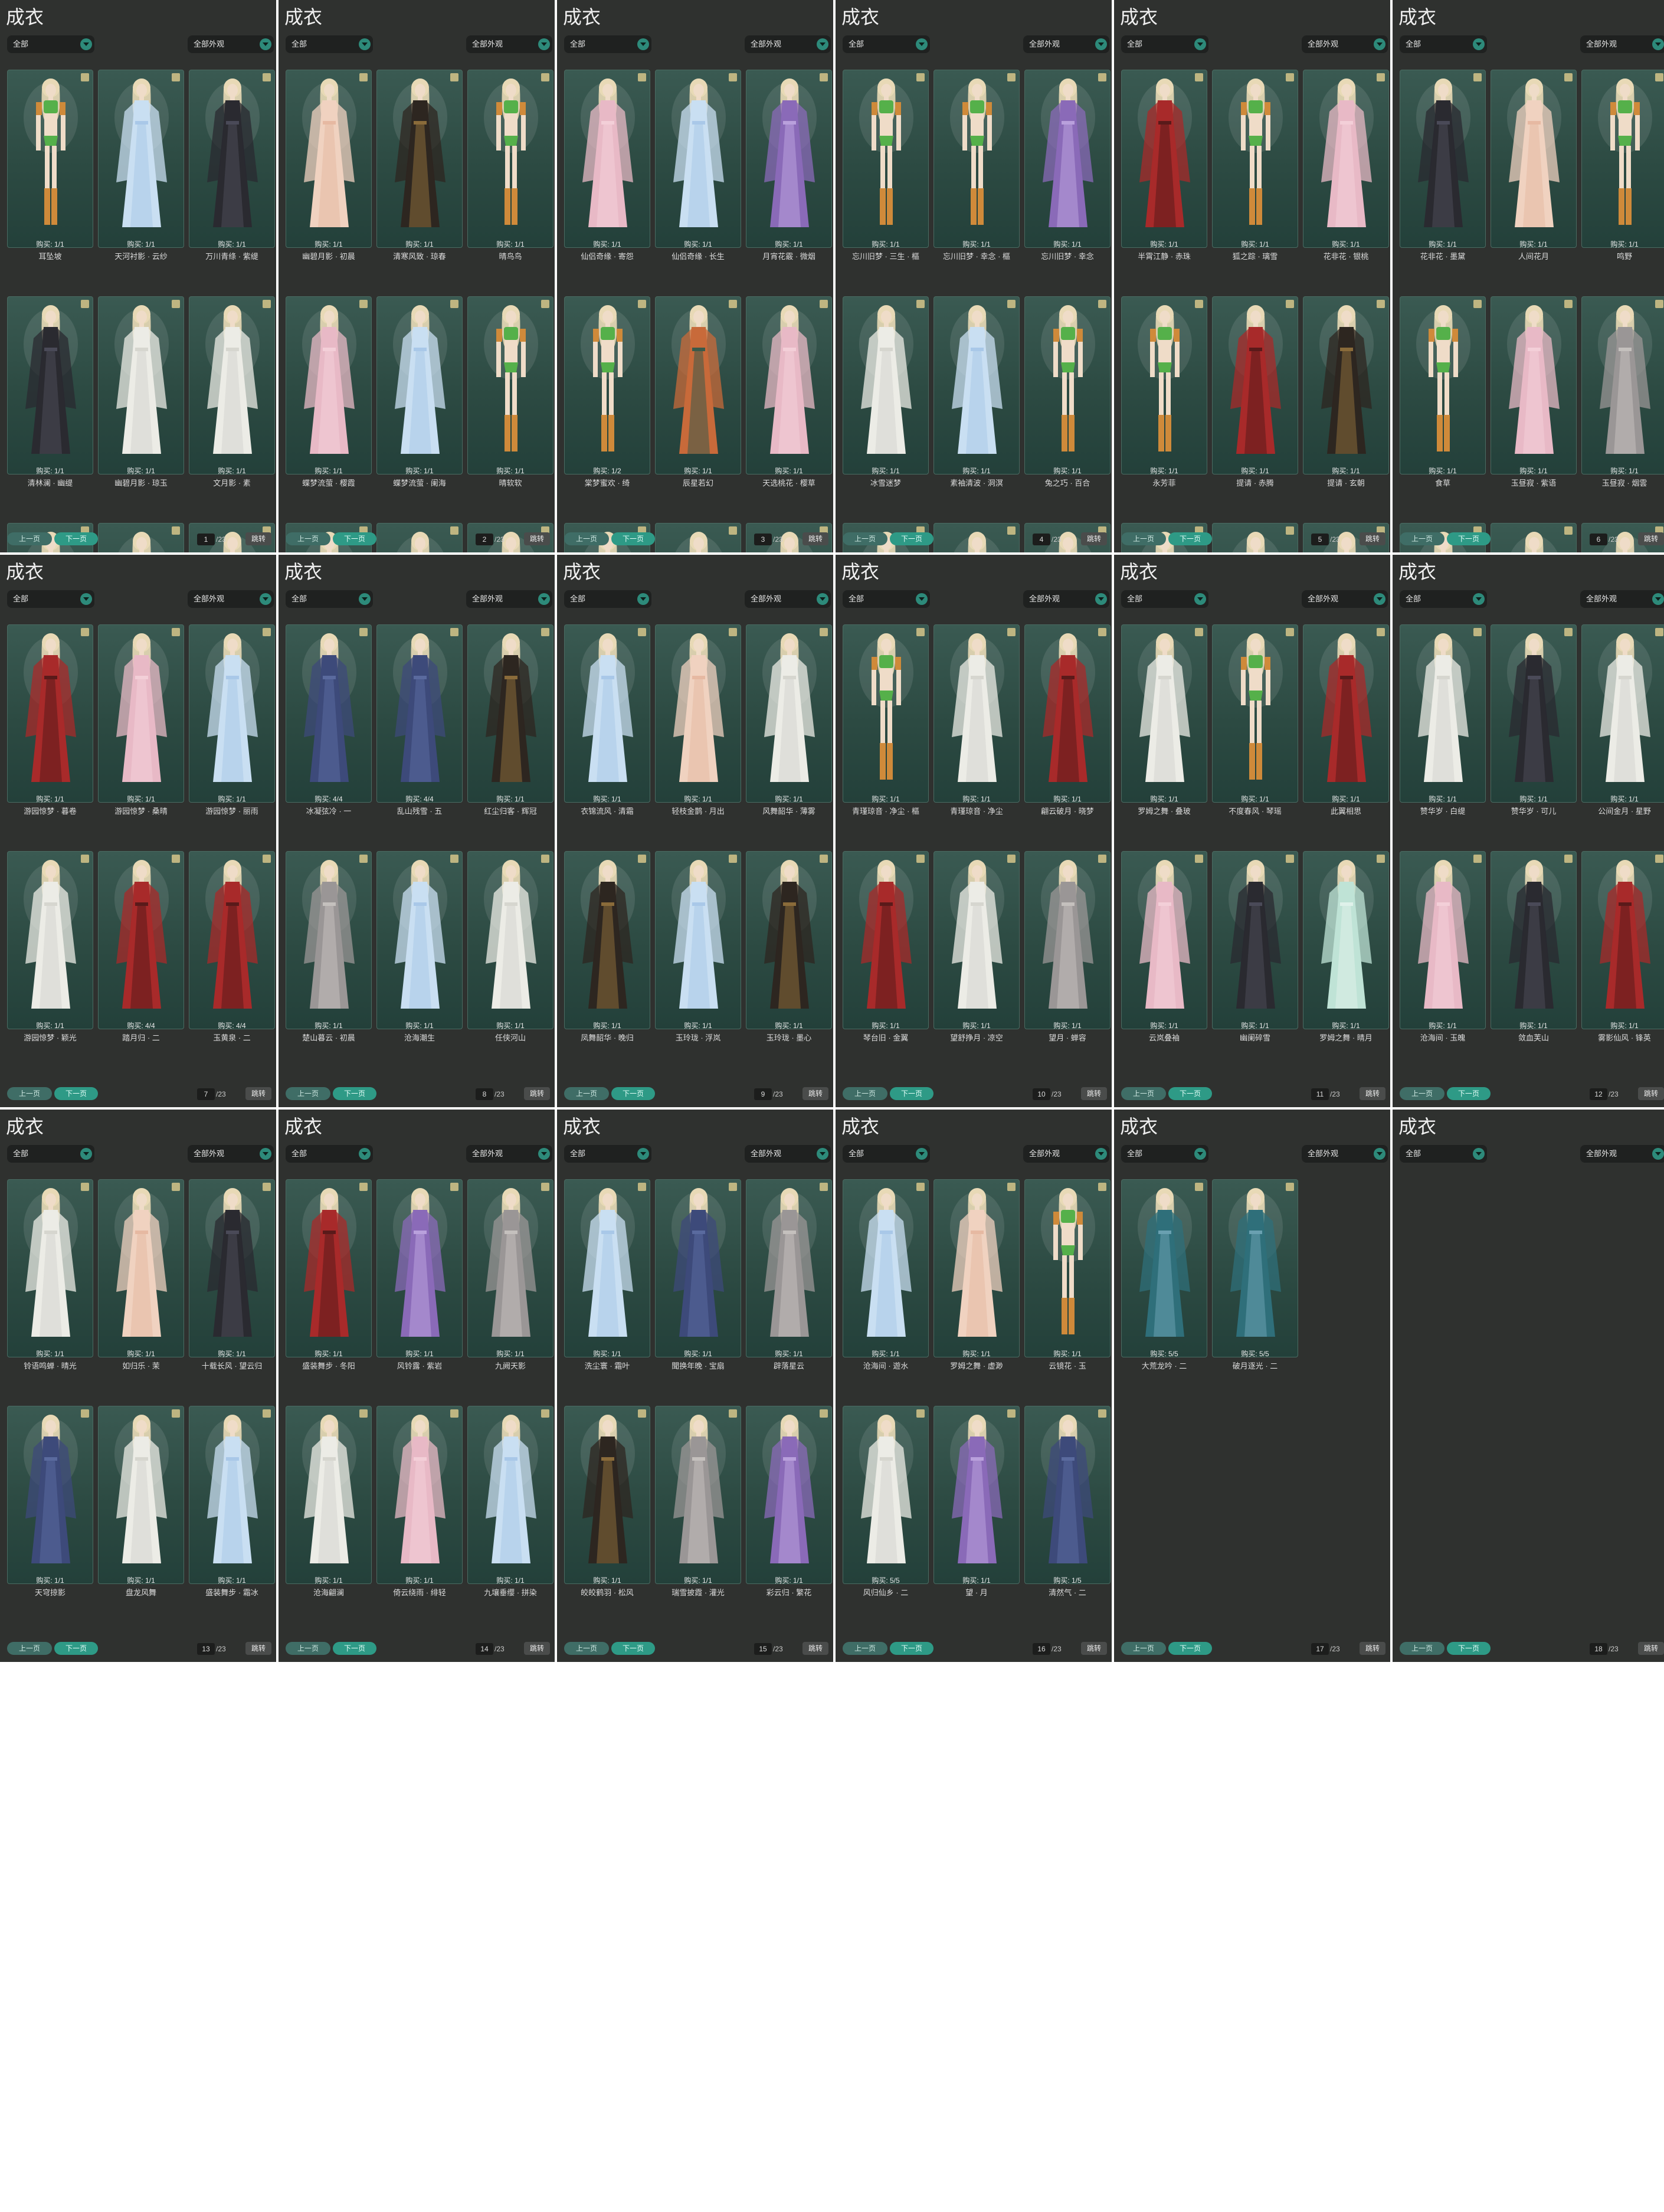 The height and width of the screenshot is (2212, 1664). What do you see at coordinates (763, 1649) in the screenshot?
I see `page-number-input: 15` at bounding box center [763, 1649].